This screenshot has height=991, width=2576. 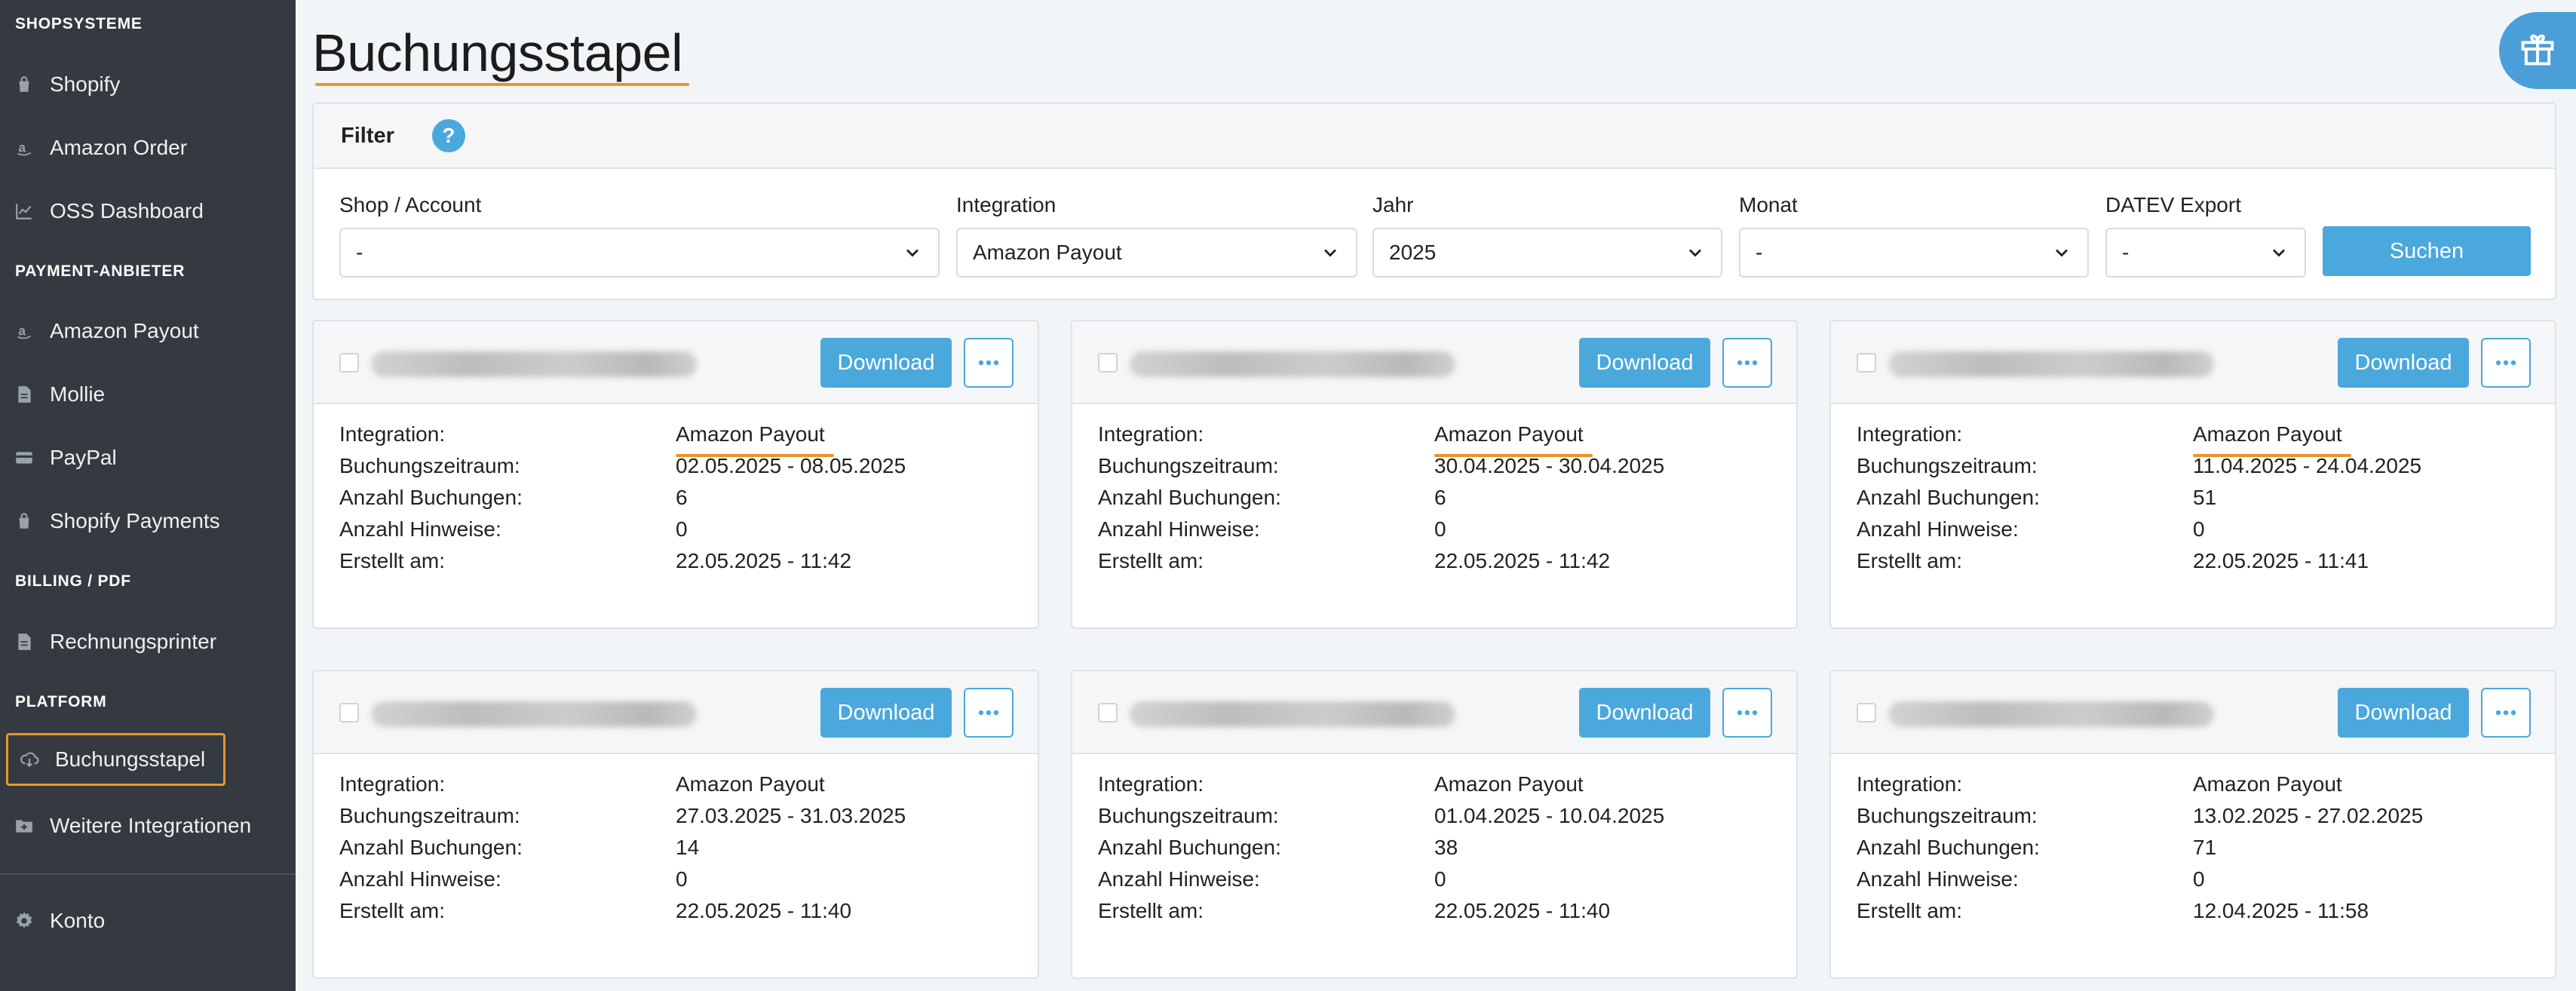 What do you see at coordinates (1768, 204) in the screenshot?
I see `month-label: Monat` at bounding box center [1768, 204].